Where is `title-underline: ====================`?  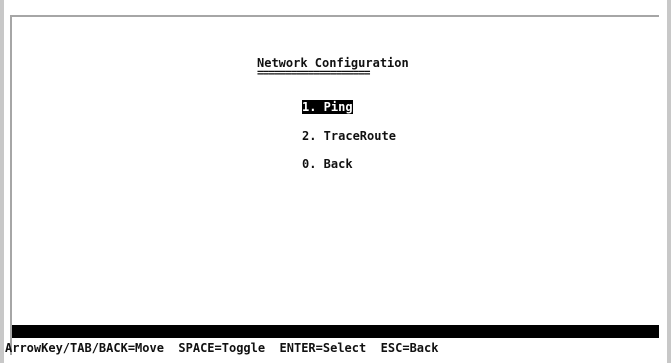 title-underline: ==================== is located at coordinates (313, 72).